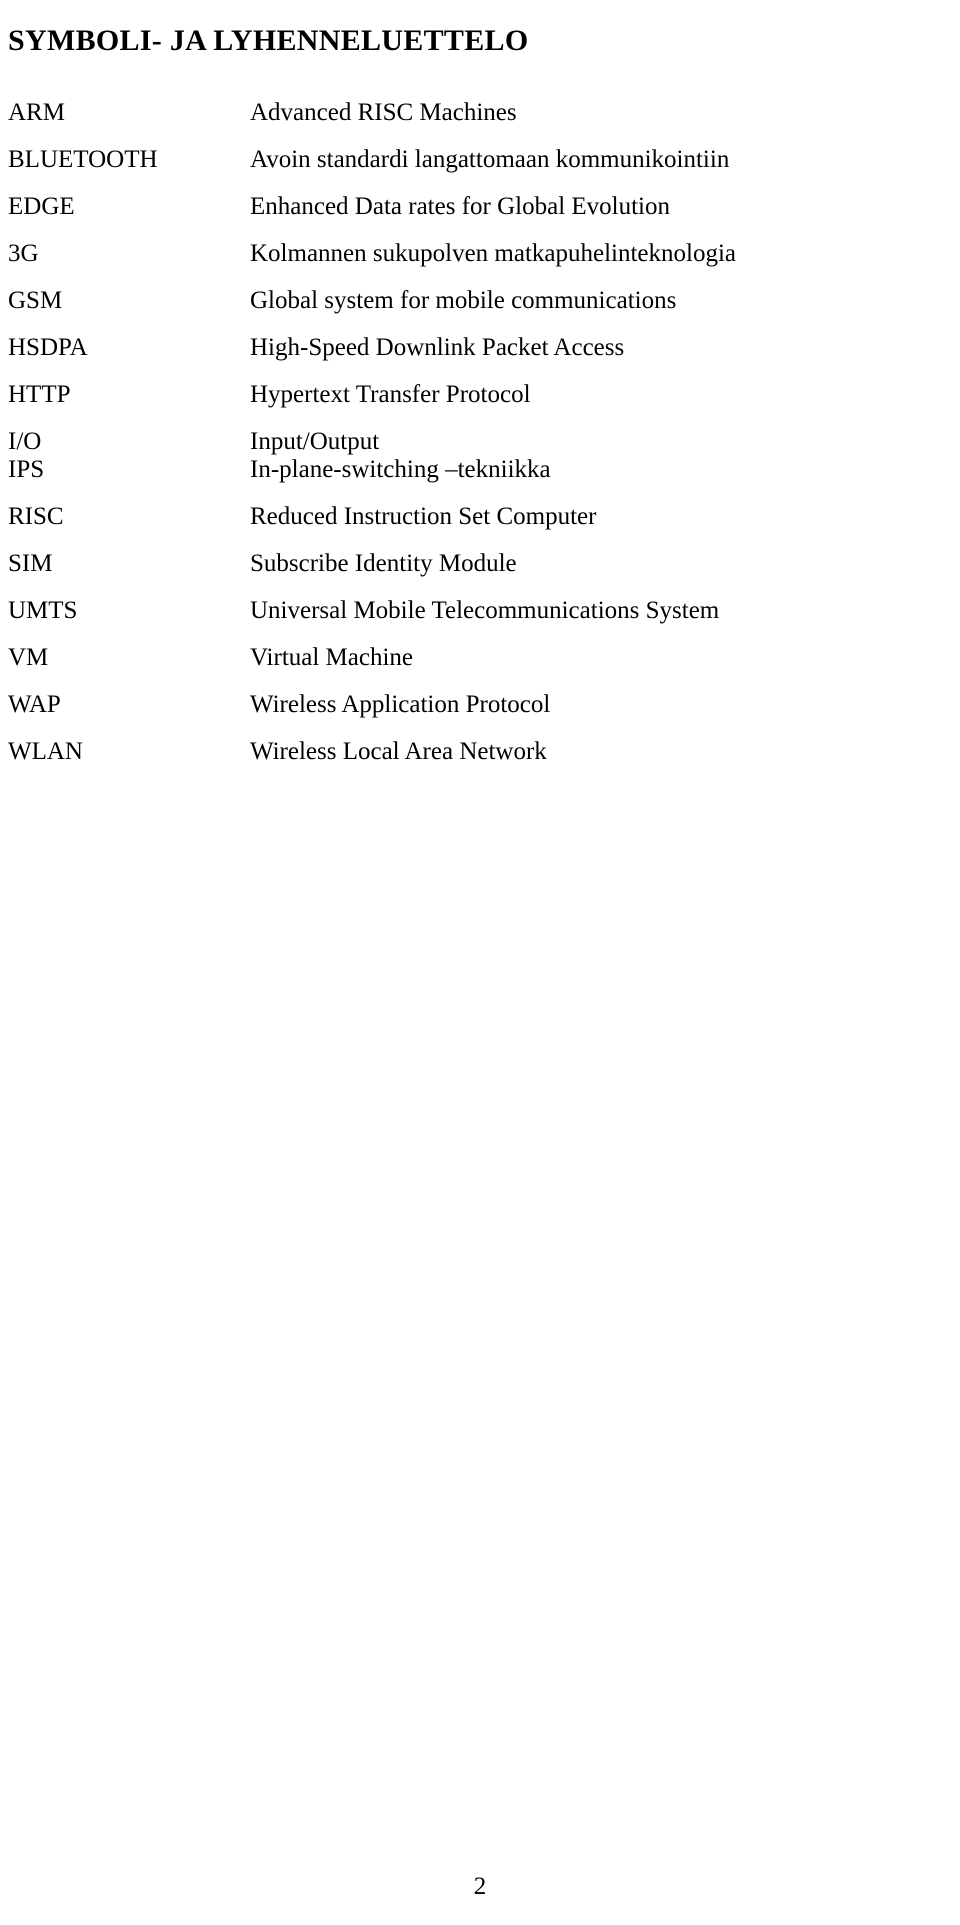  I want to click on abbreviation-term: SIM, so click(30, 563).